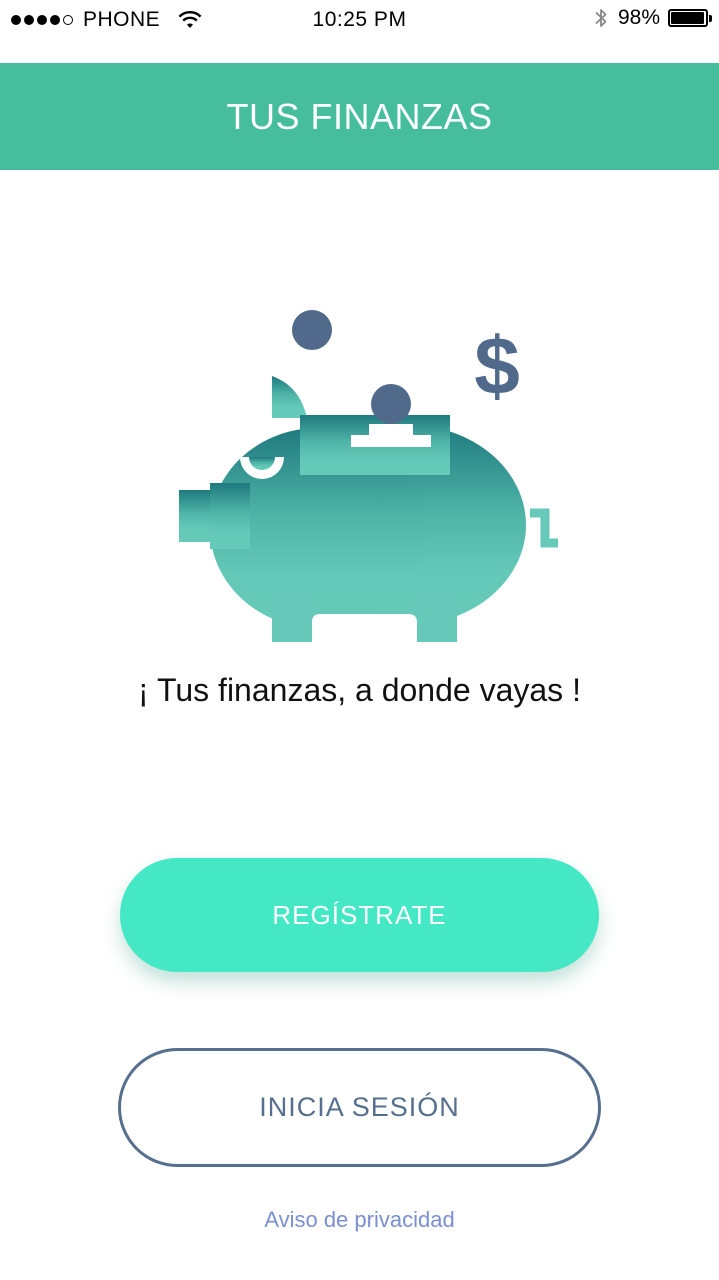  I want to click on piggy-bank-icon, so click(368, 509).